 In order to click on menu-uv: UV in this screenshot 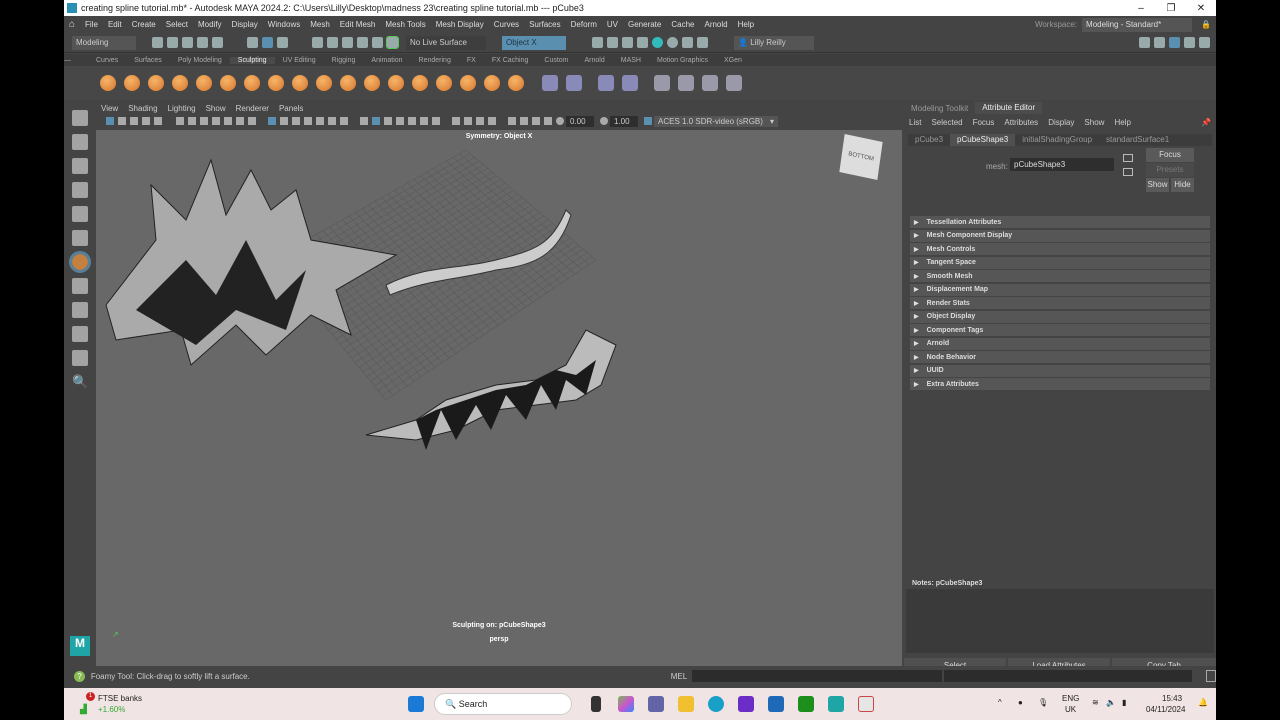, I will do `click(612, 24)`.